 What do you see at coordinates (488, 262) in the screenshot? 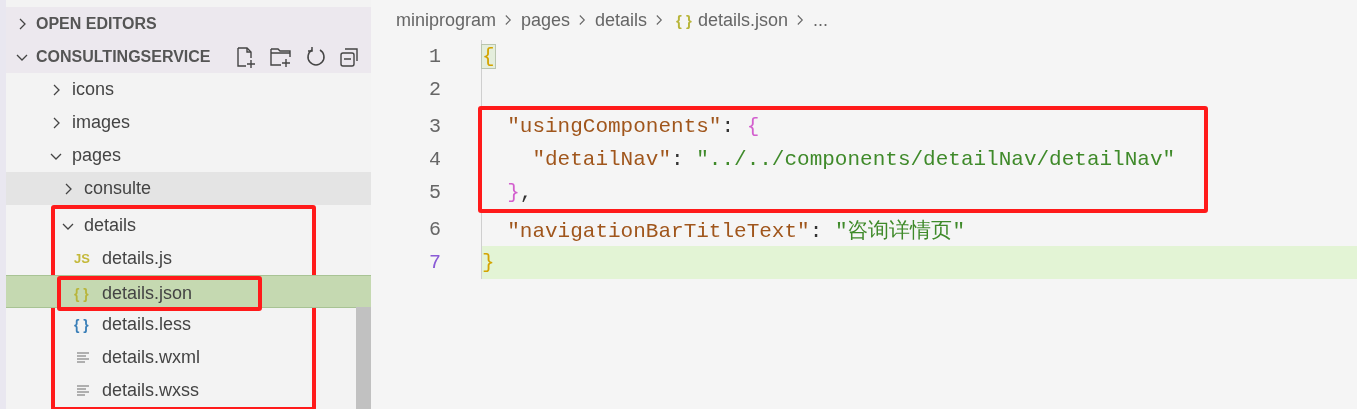
I see `code-line: }` at bounding box center [488, 262].